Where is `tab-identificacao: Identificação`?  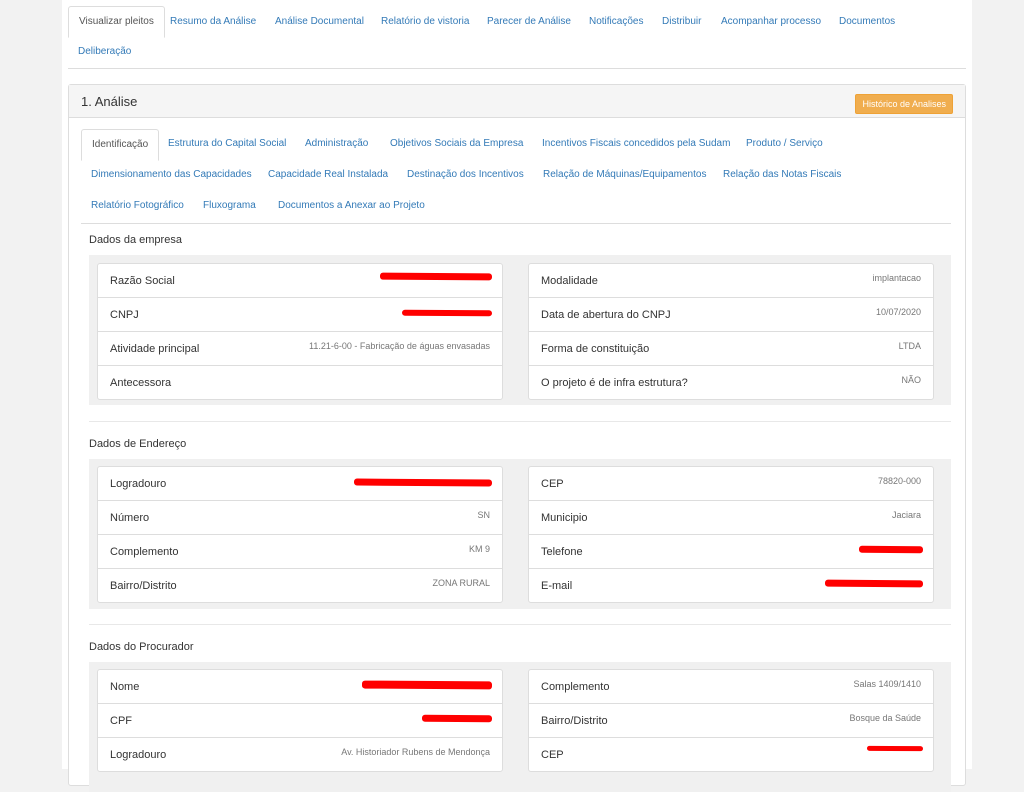 tab-identificacao: Identificação is located at coordinates (120, 145).